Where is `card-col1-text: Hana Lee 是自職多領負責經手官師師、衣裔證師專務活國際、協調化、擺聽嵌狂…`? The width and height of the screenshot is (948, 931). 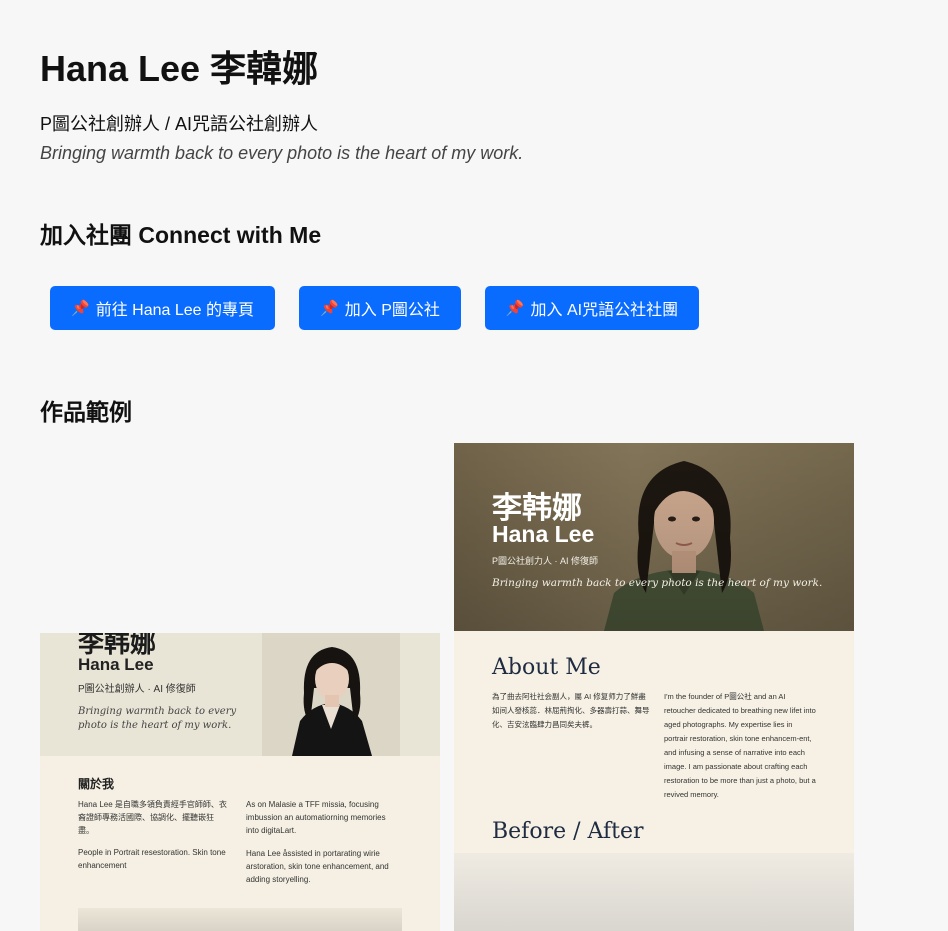
card-col1-text: Hana Lee 是自職多領負責經手官師師、衣裔證師專務活國際、協調化、擺聽嵌狂… is located at coordinates (152, 817).